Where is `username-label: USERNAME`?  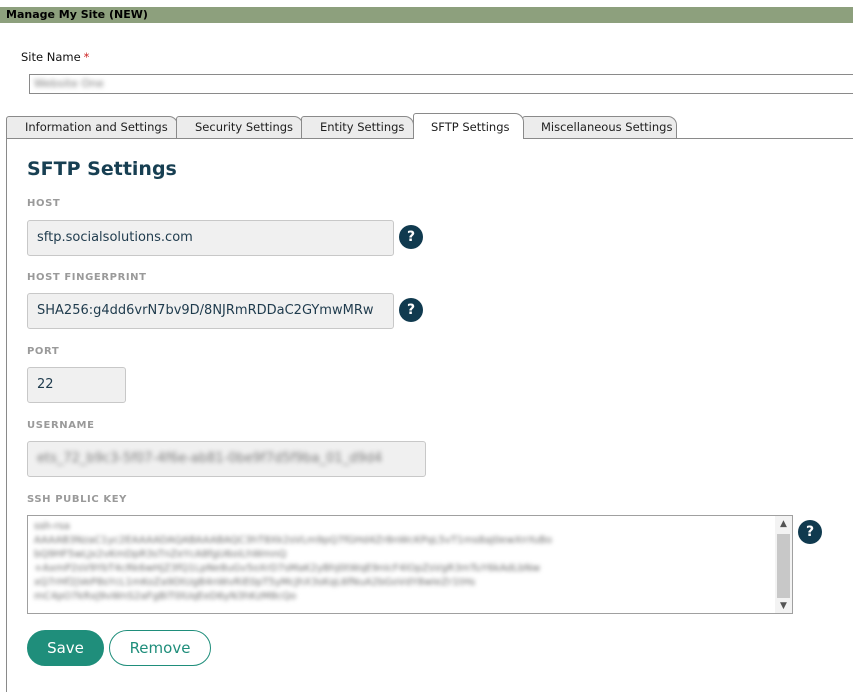
username-label: USERNAME is located at coordinates (61, 425).